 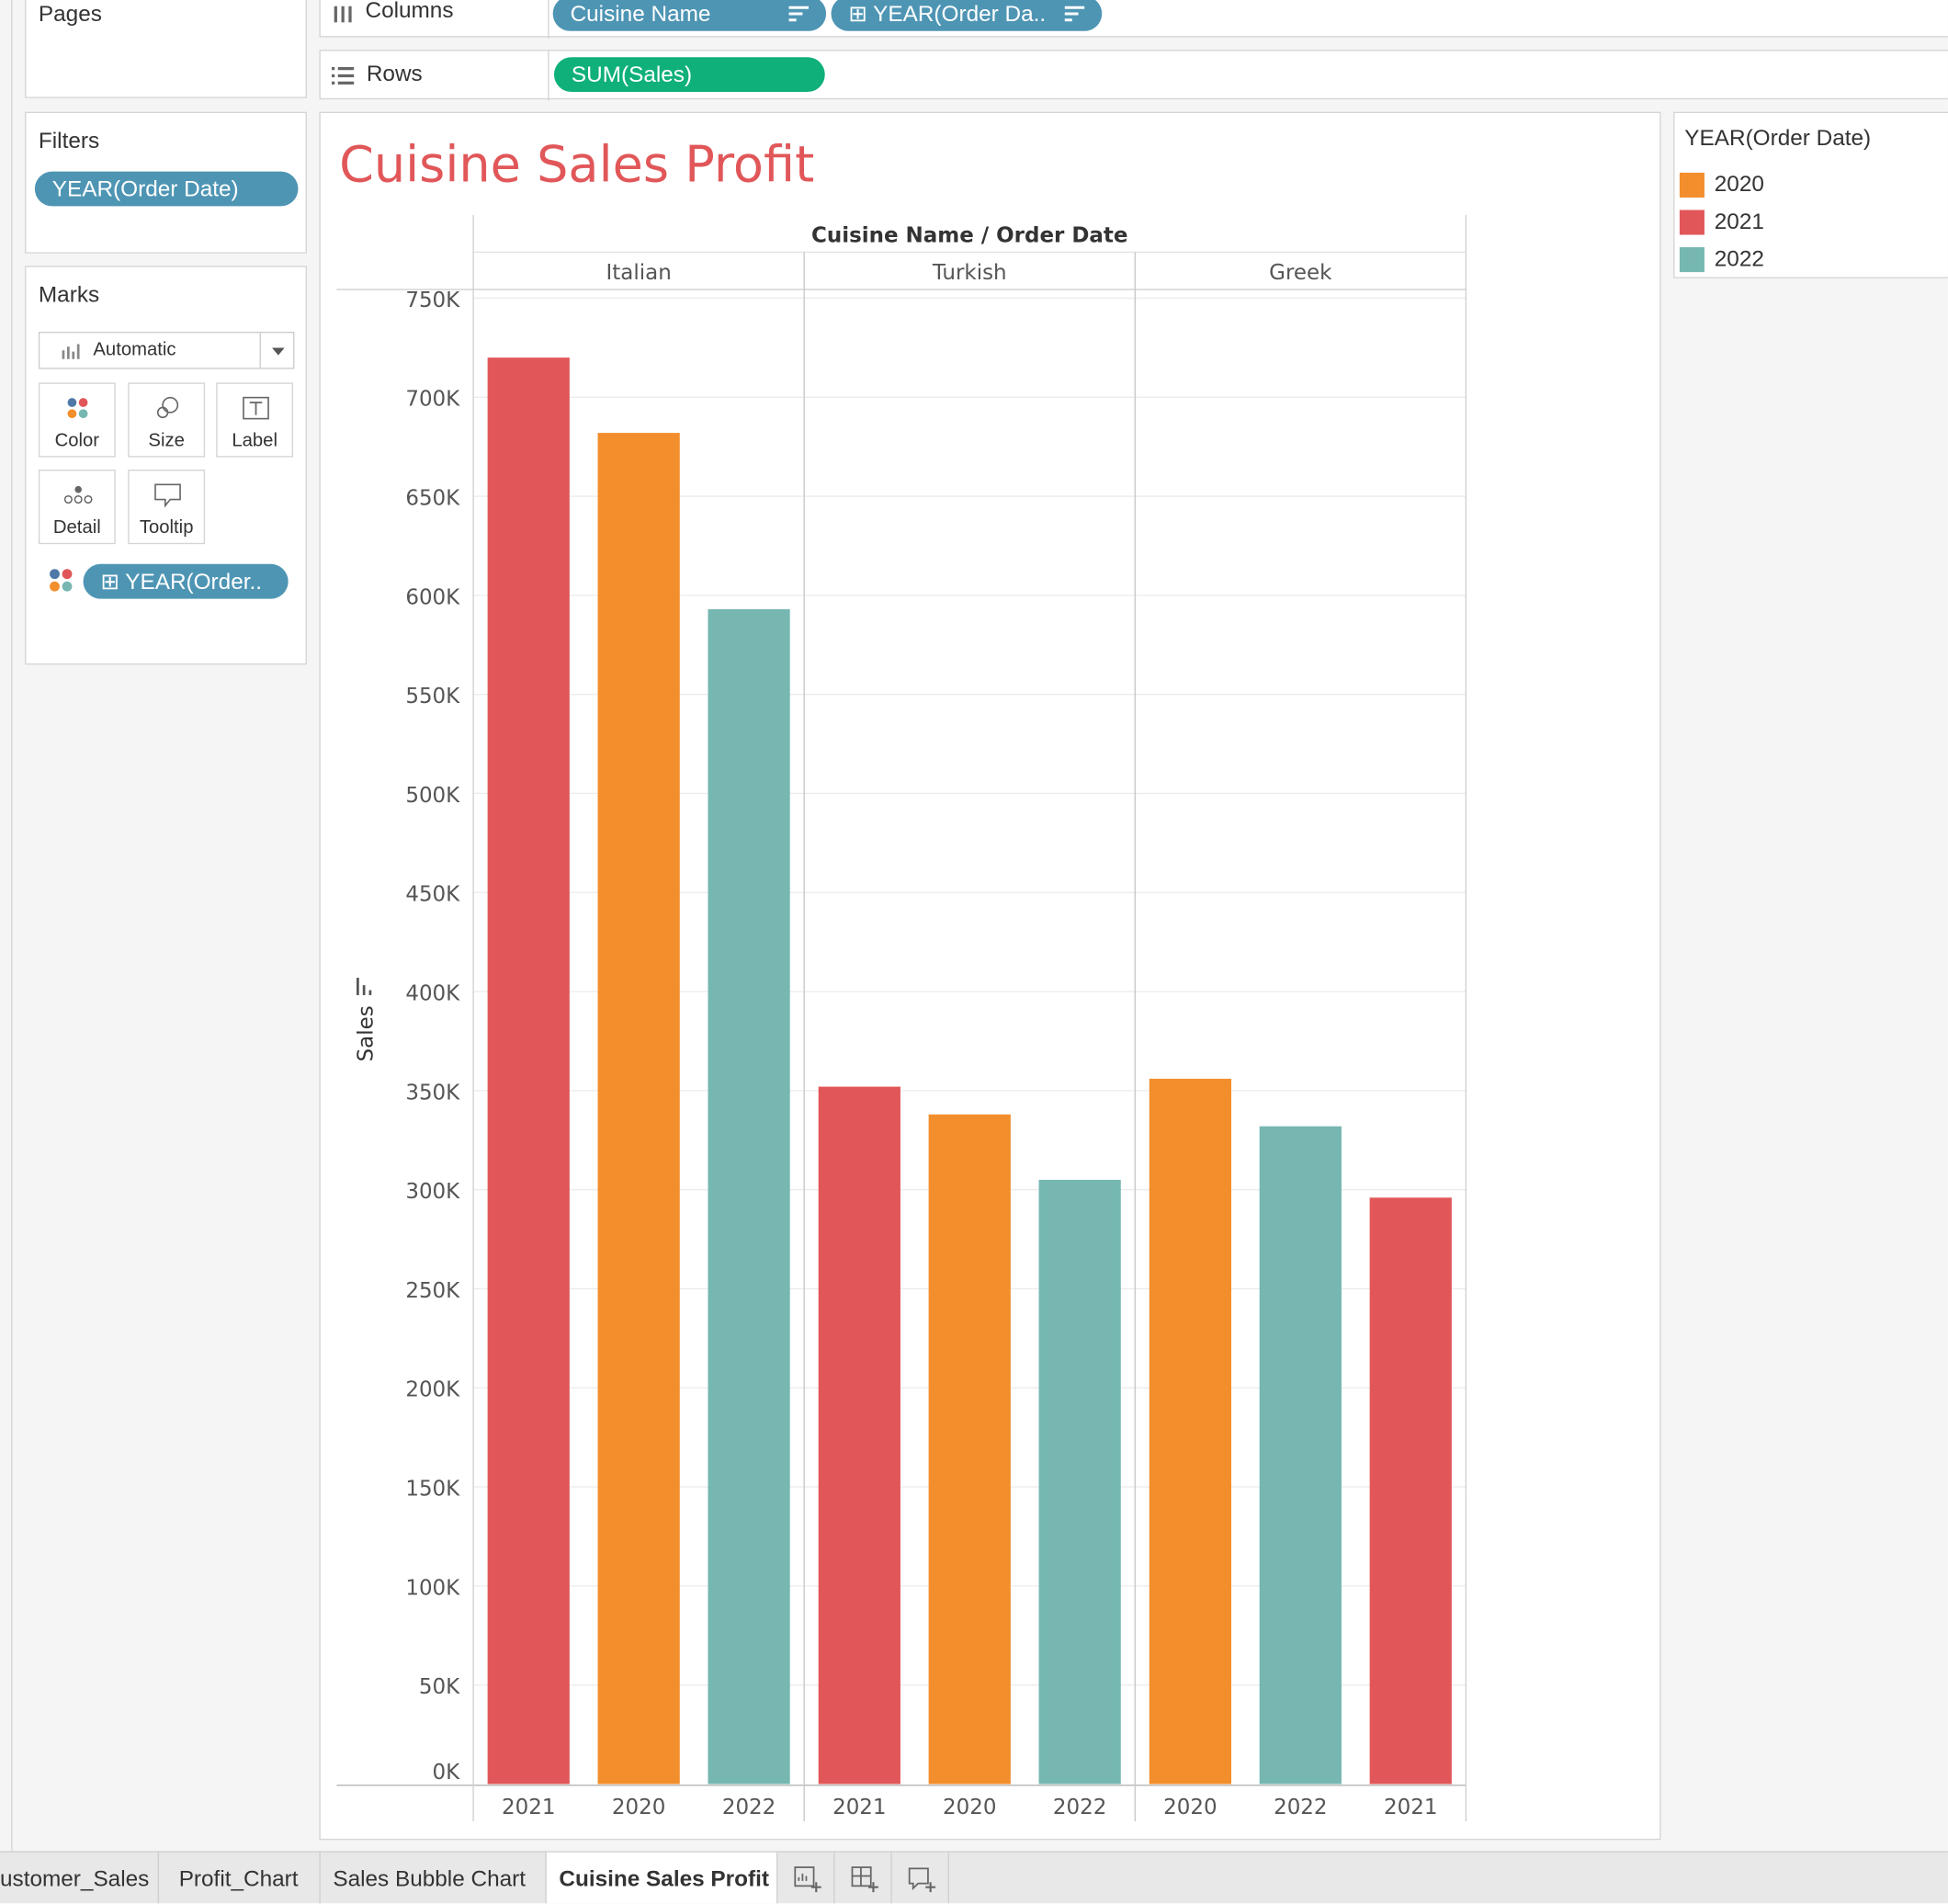 What do you see at coordinates (1301, 273) in the screenshot?
I see `group-label: Greek` at bounding box center [1301, 273].